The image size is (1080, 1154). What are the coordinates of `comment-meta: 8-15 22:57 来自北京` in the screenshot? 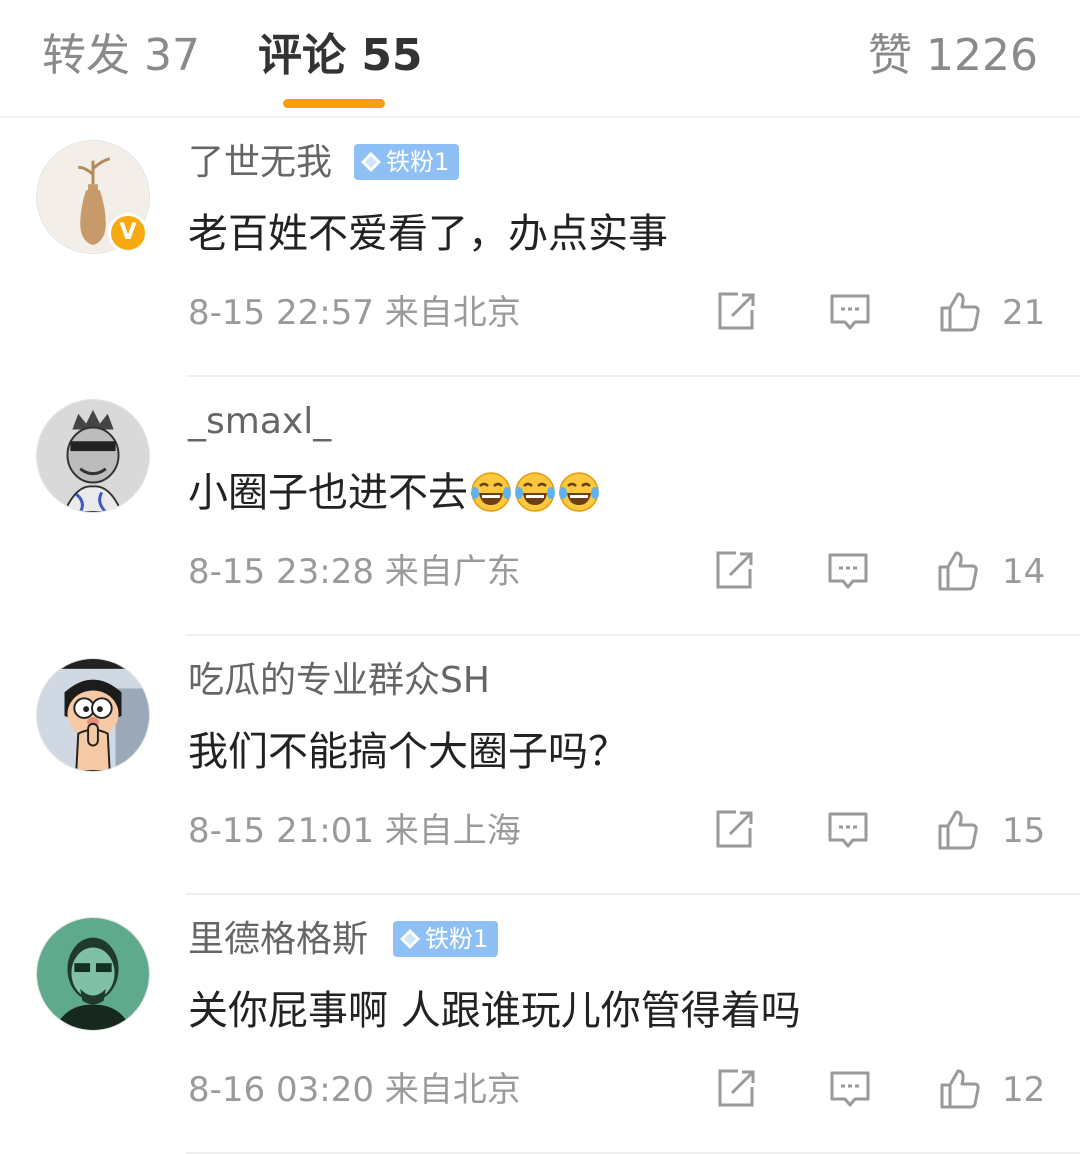 It's located at (354, 313).